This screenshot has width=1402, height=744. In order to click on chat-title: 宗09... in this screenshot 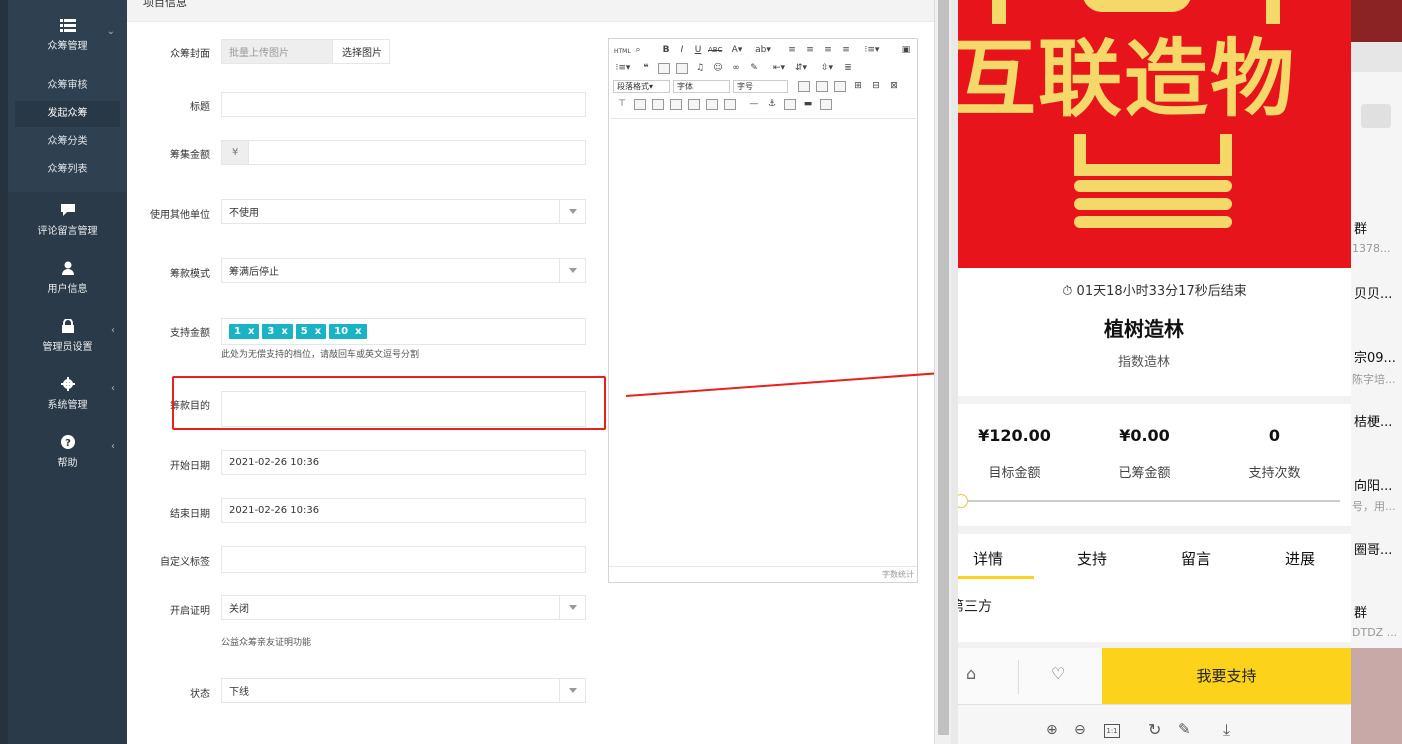, I will do `click(1375, 356)`.